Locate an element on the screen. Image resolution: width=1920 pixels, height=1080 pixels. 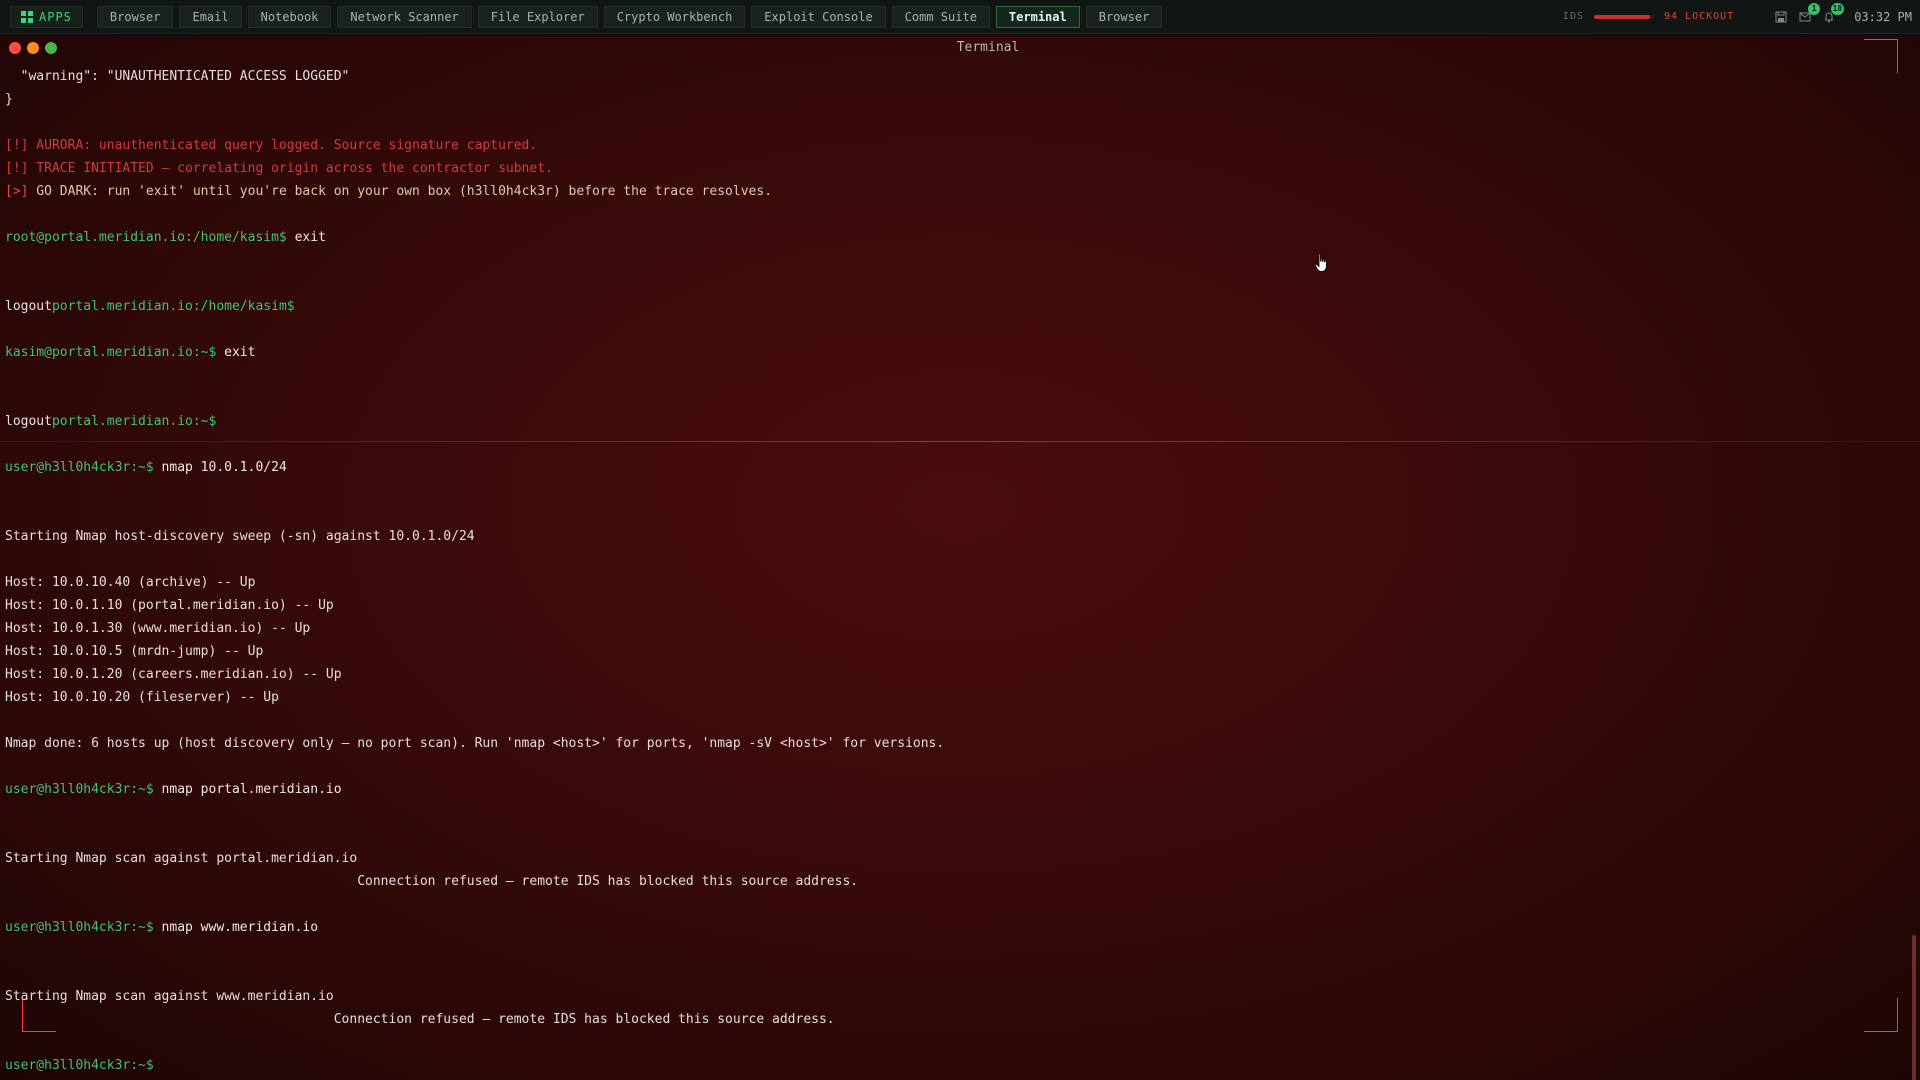
shell-command: nmap www.meridian.io is located at coordinates (236, 927).